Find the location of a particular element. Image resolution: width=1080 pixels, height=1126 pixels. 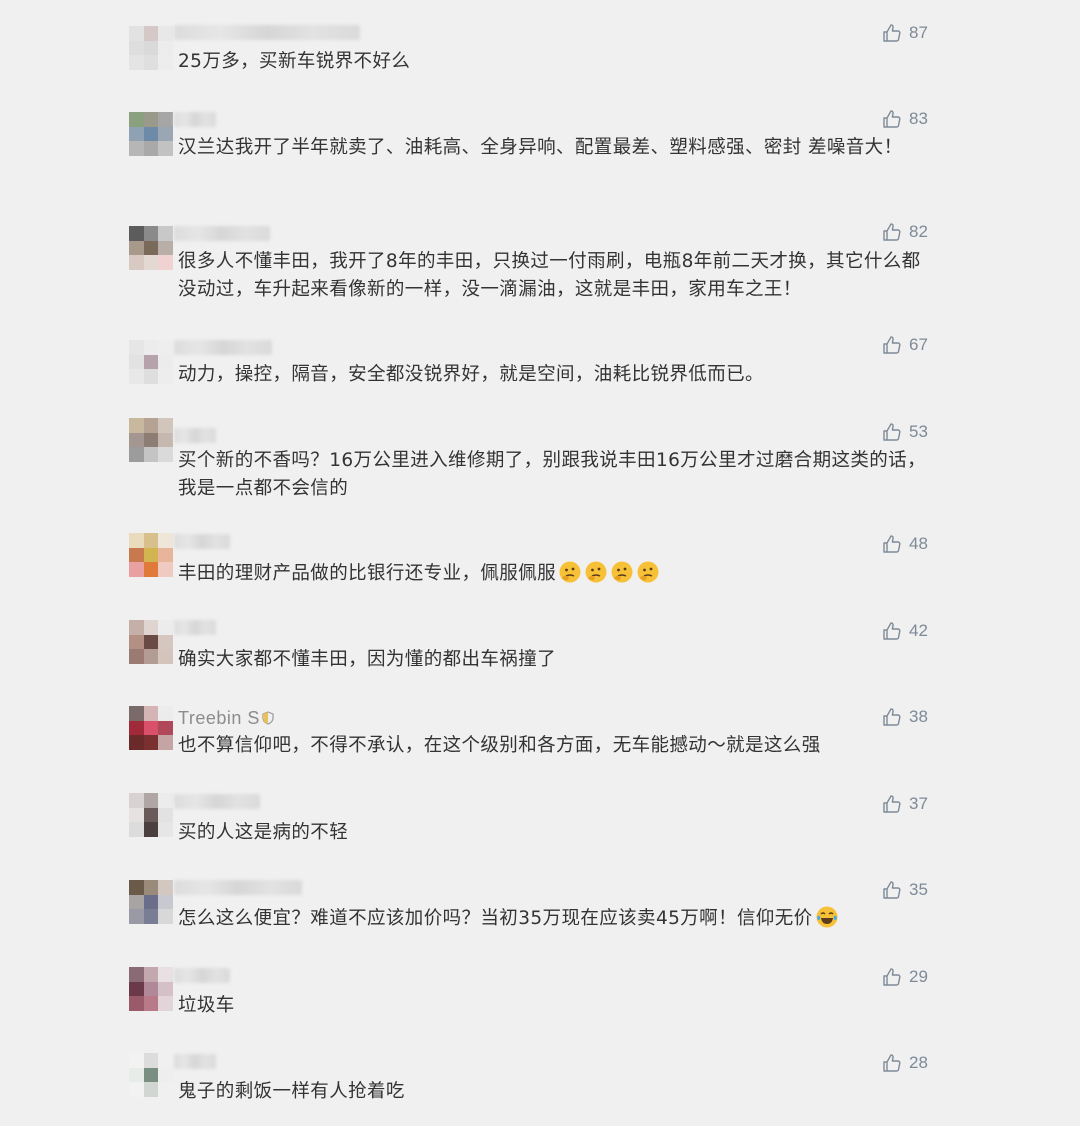

comment-text: 丰田的理财产品做的比银行还专业，佩服佩服 is located at coordinates (558, 574).